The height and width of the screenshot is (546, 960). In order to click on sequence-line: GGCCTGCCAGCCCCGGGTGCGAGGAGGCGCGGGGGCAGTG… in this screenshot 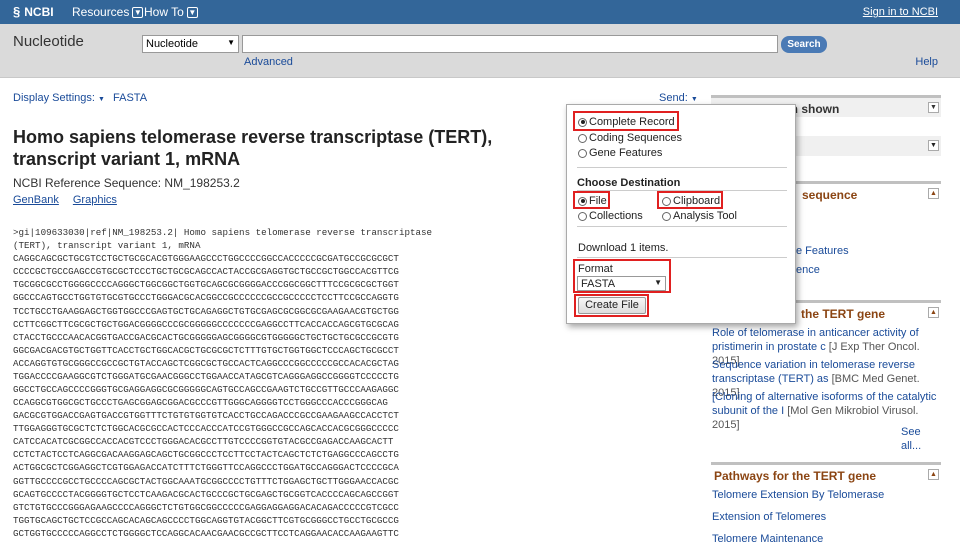, I will do `click(206, 390)`.